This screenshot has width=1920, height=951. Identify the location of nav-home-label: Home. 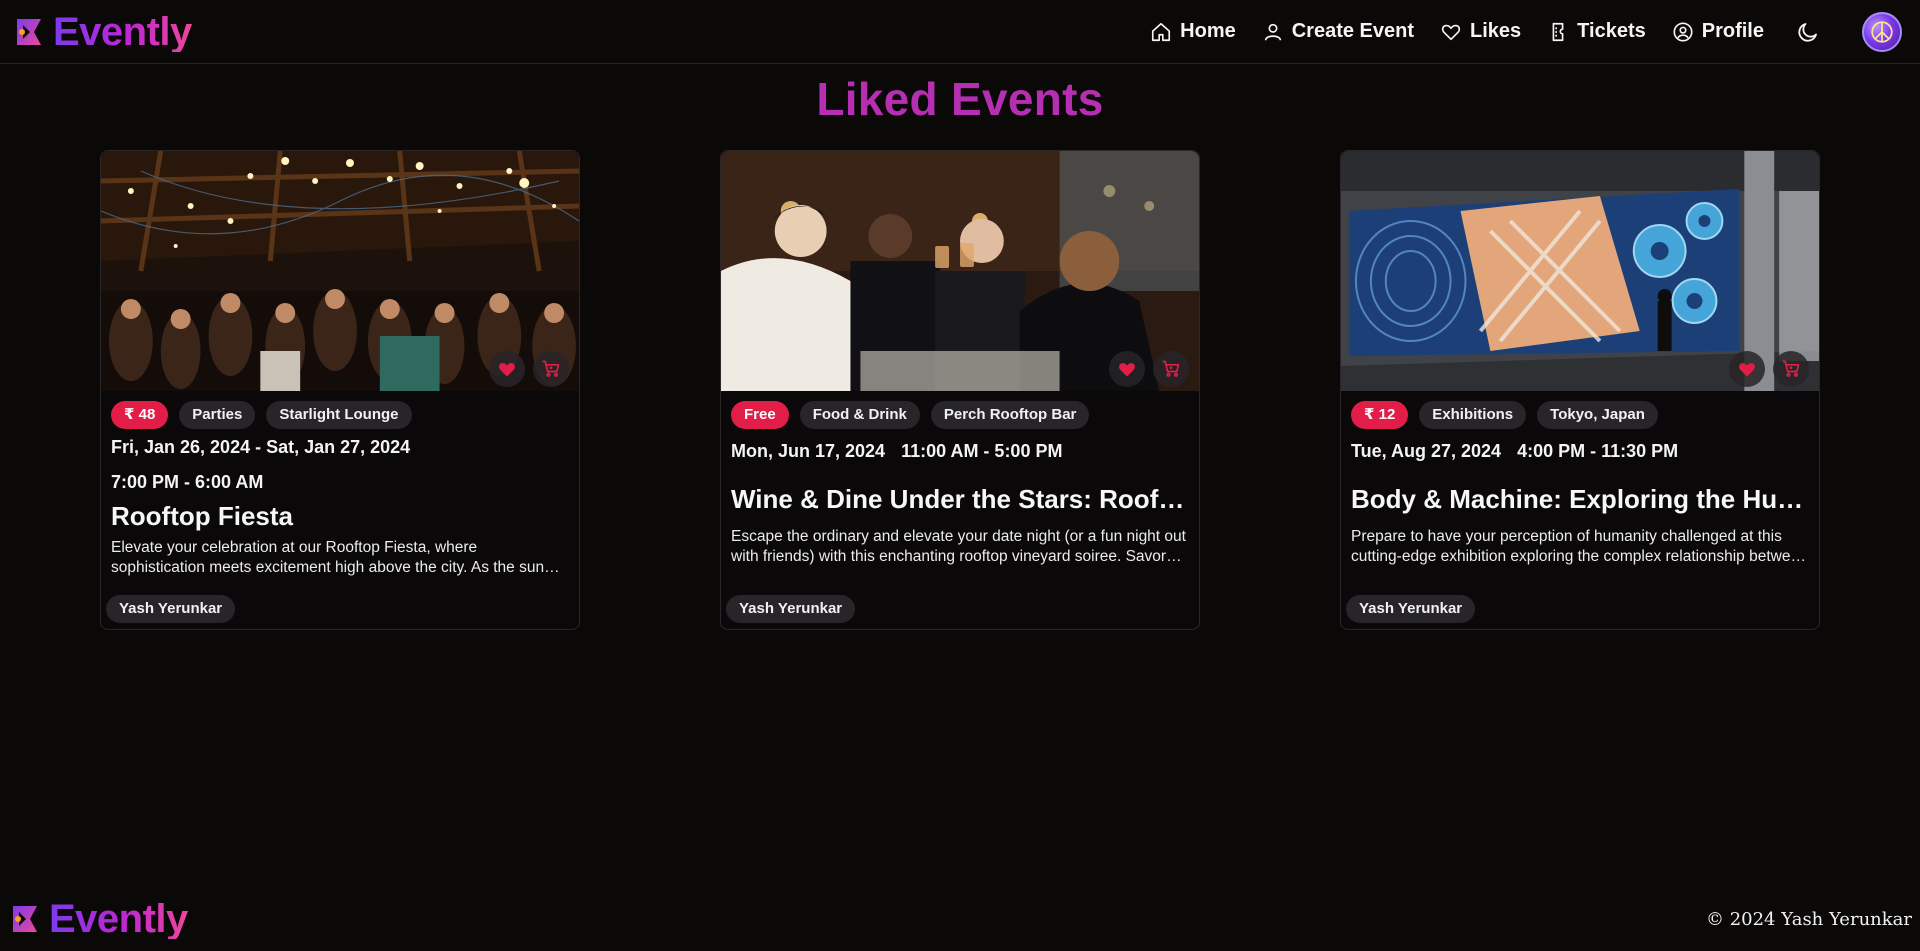
(1208, 31).